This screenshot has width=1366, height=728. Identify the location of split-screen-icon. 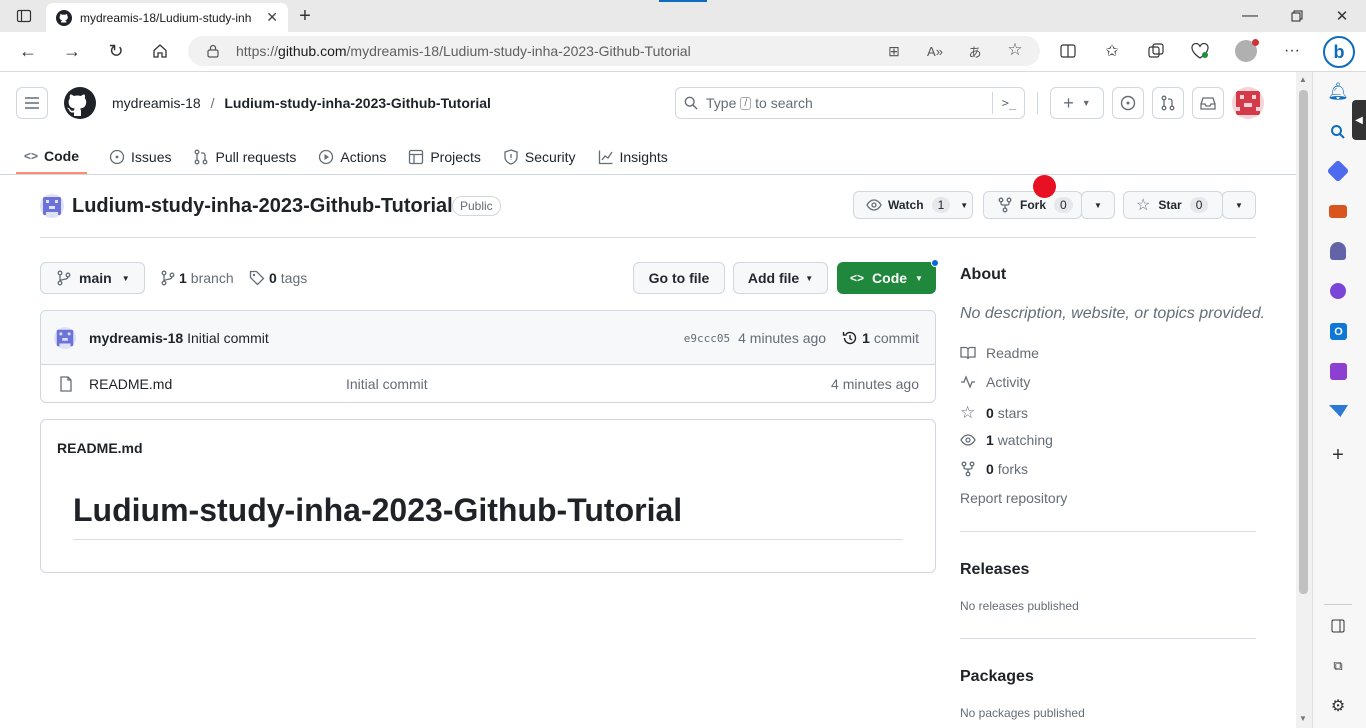
(1068, 51).